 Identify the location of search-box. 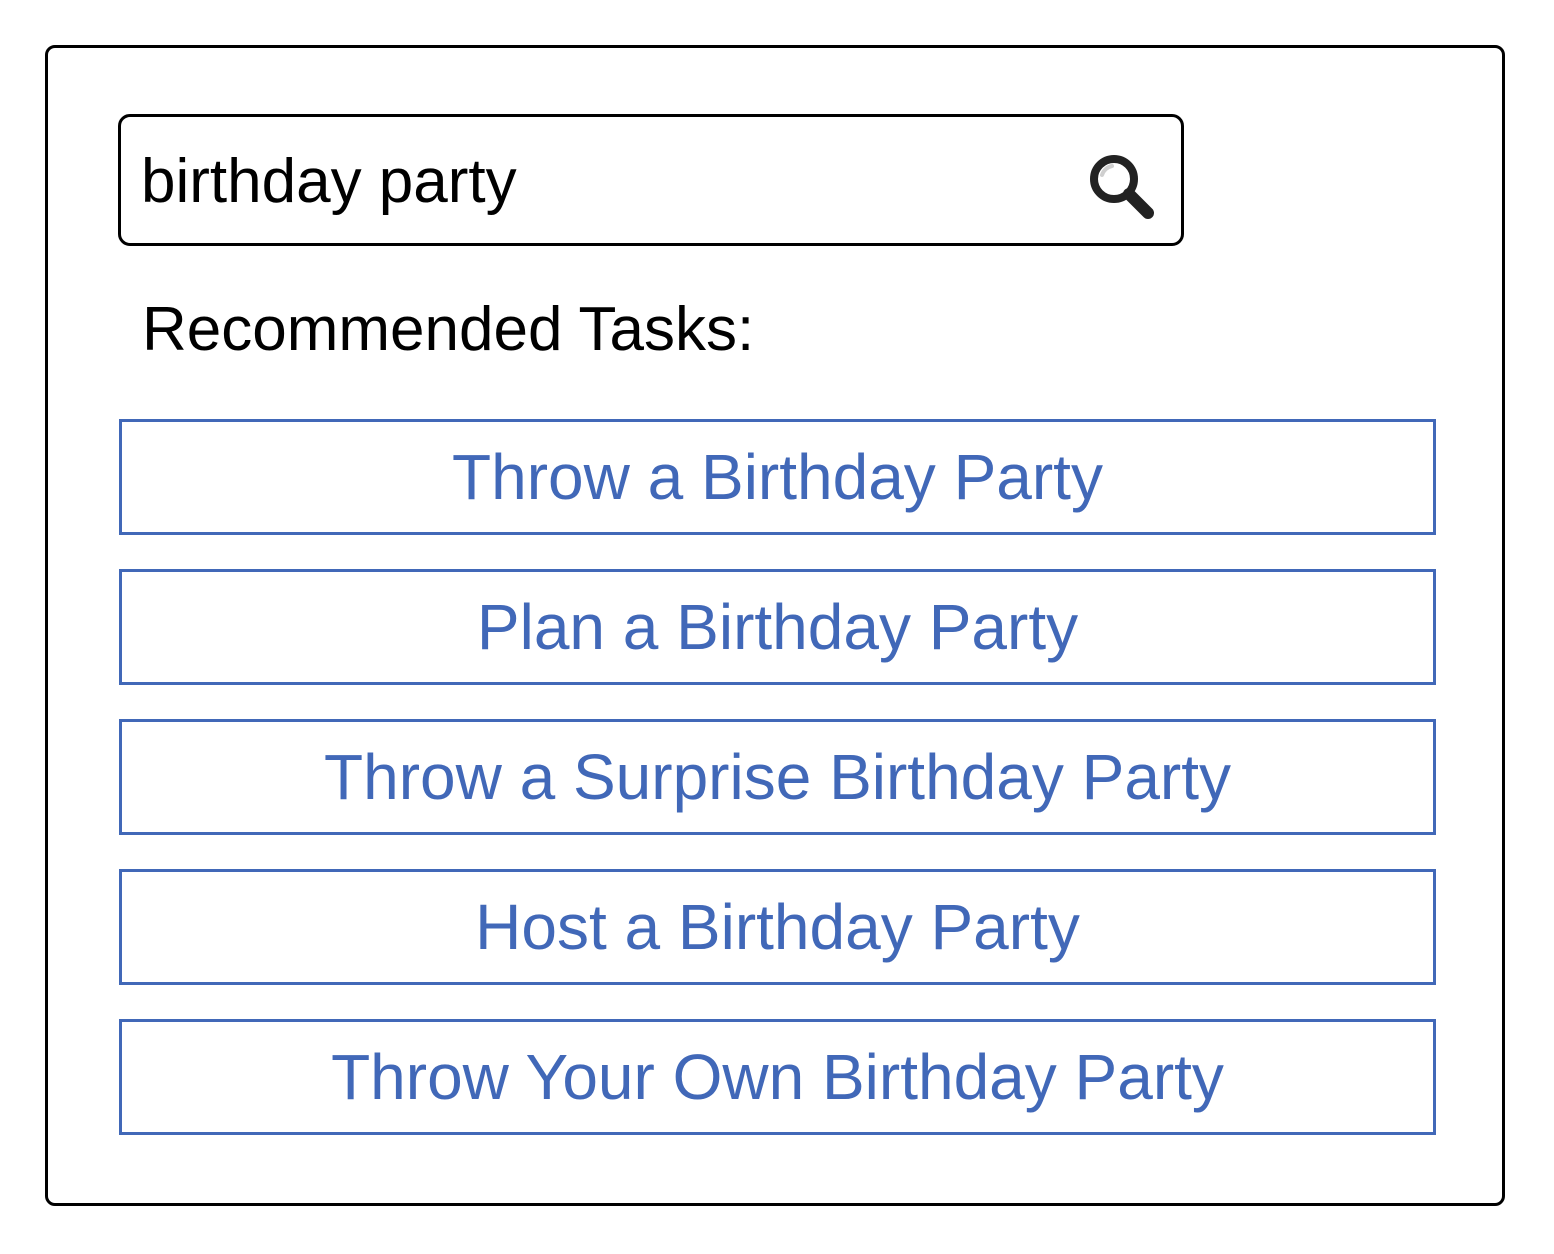
(651, 180).